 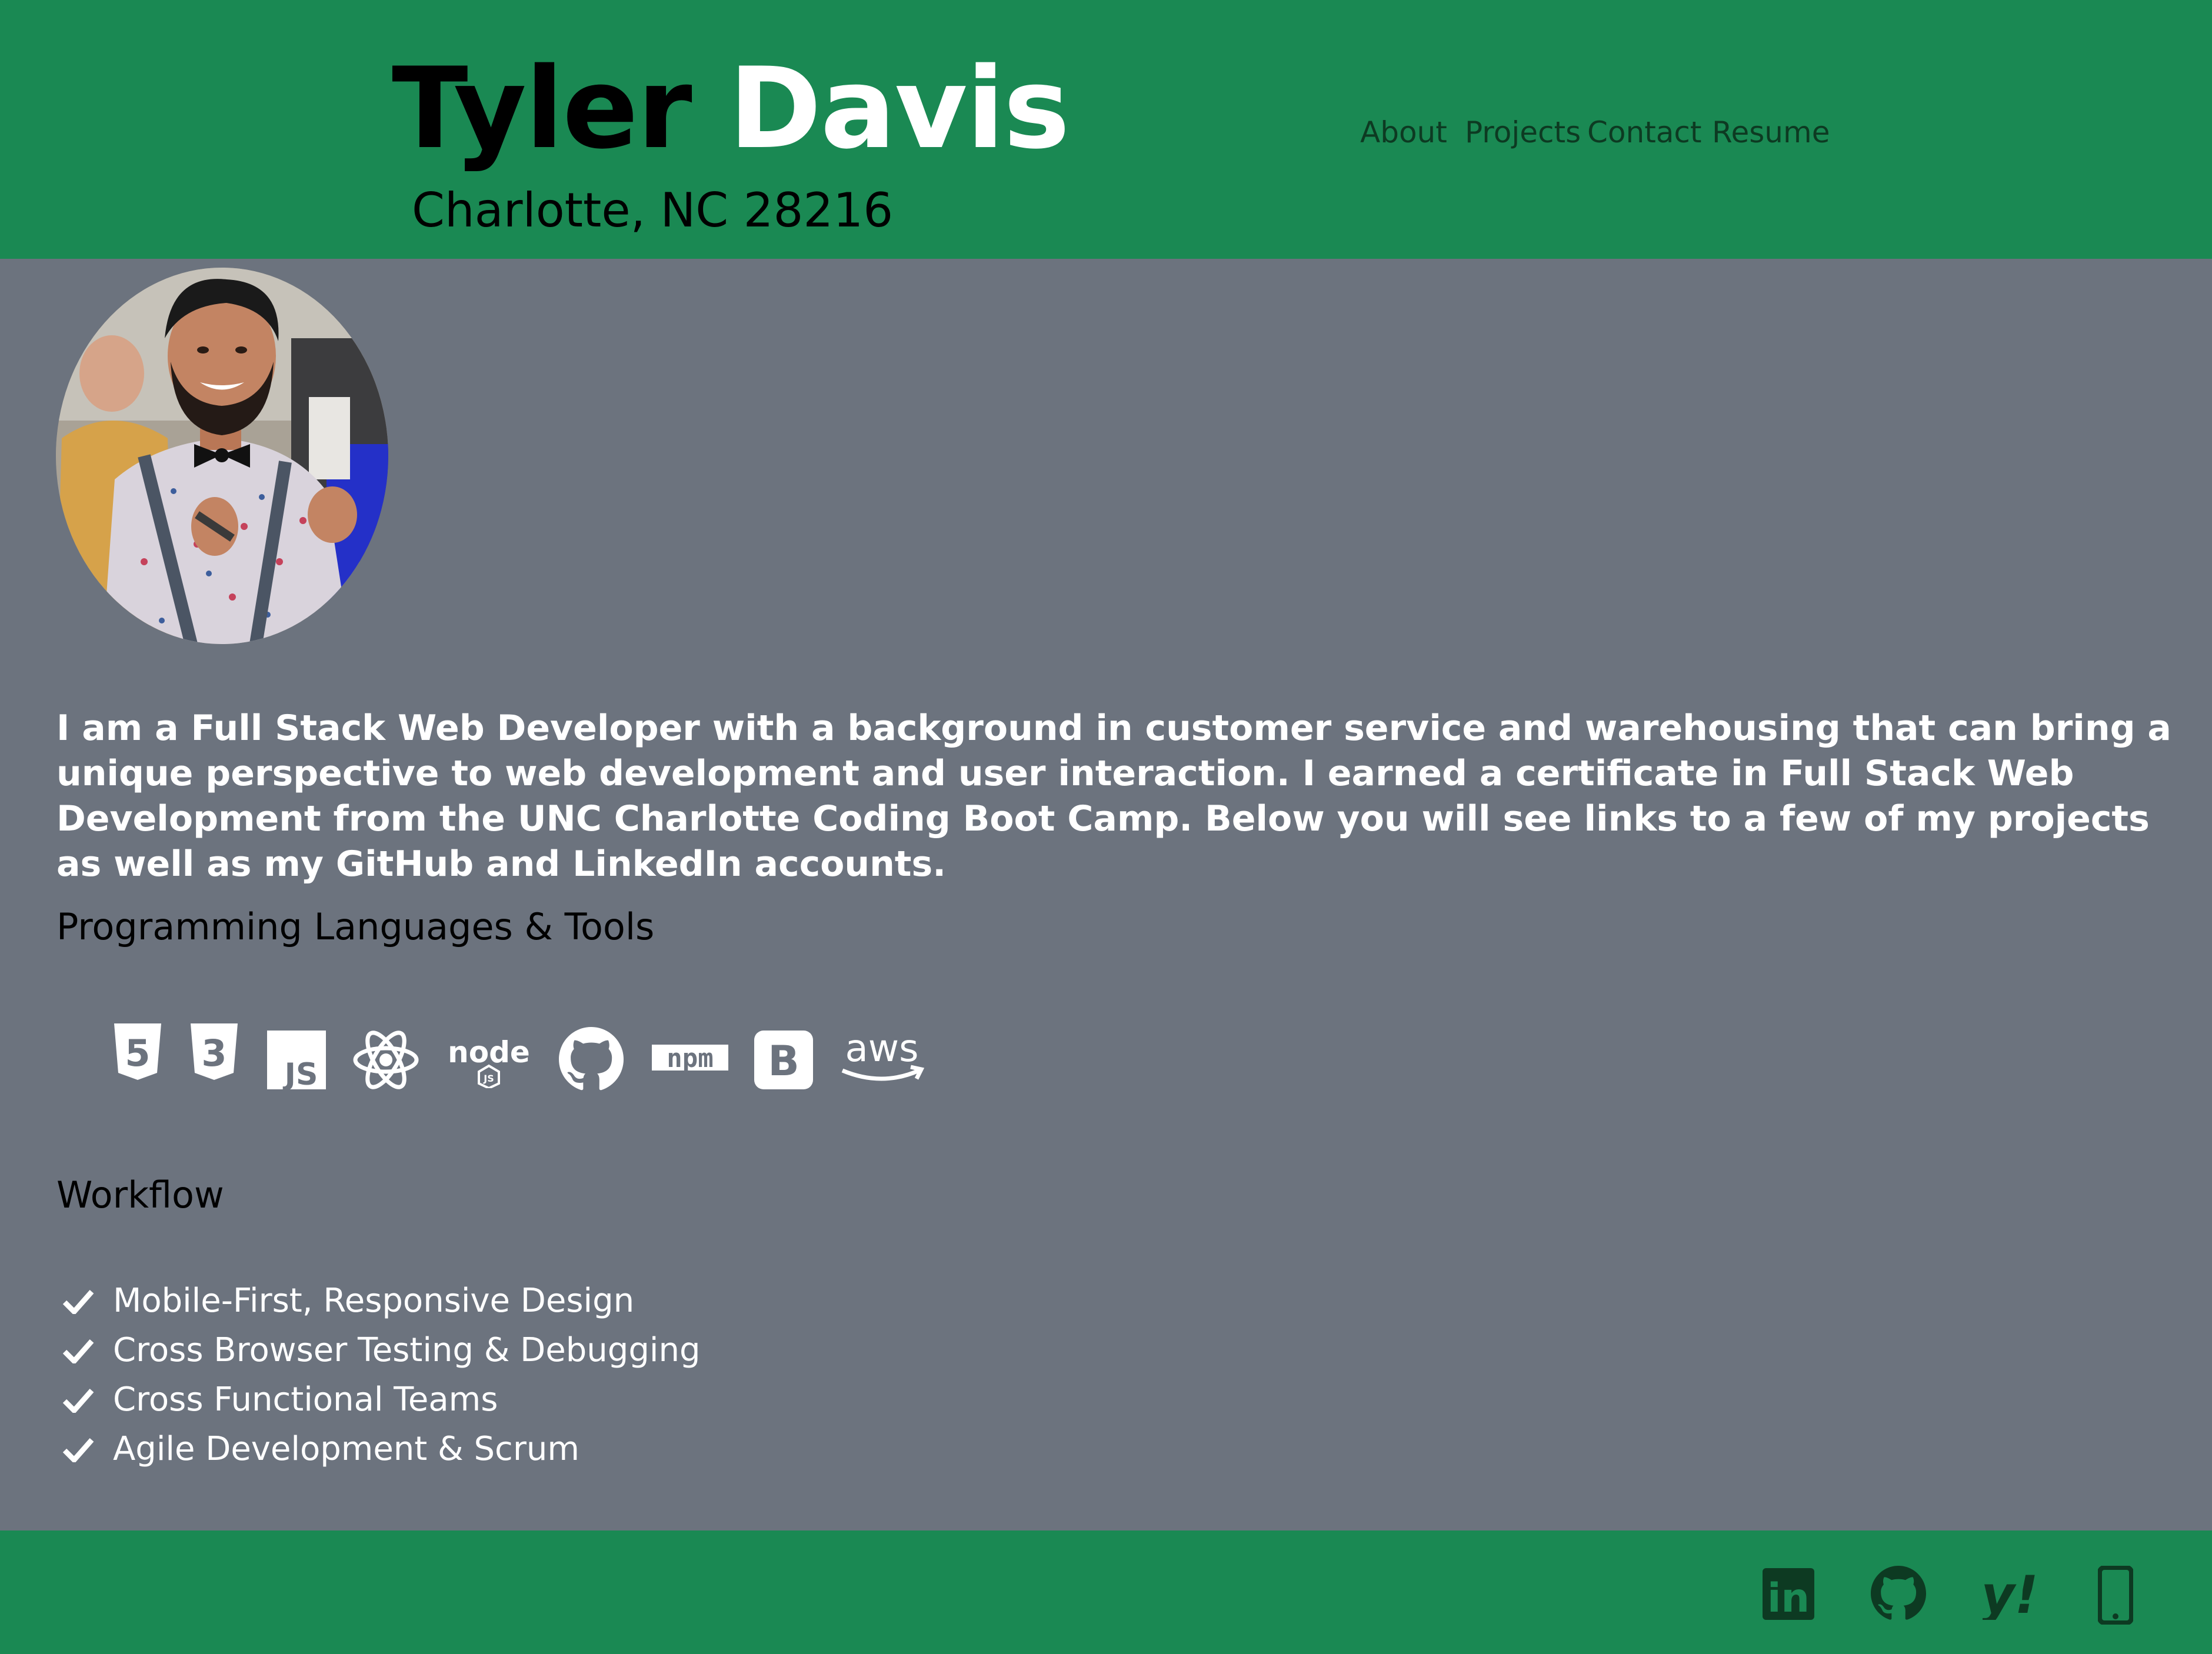 What do you see at coordinates (542, 109) in the screenshot?
I see `first-name: Tyler` at bounding box center [542, 109].